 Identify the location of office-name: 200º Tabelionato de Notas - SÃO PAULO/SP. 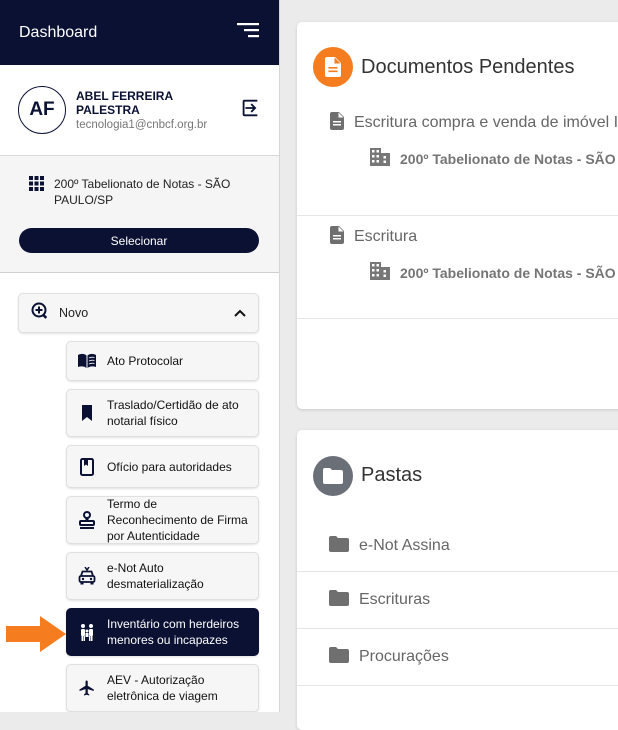
(142, 192).